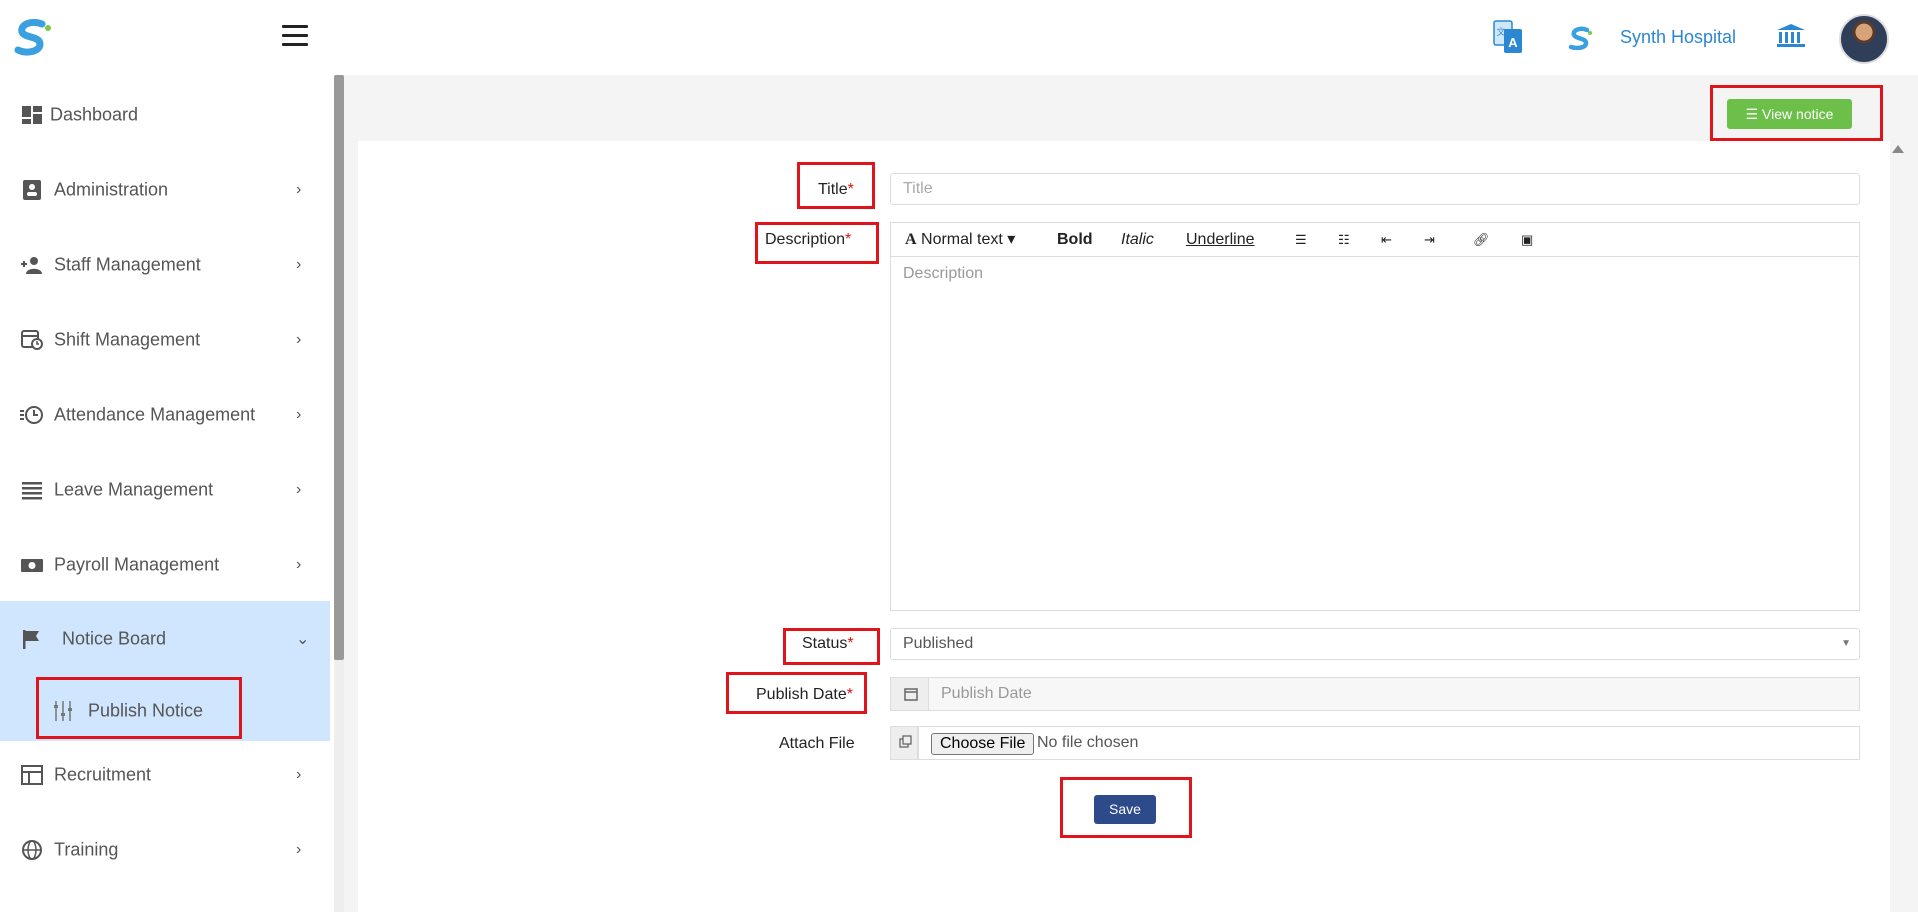  Describe the element at coordinates (1513, 42) in the screenshot. I see `svg-text: A` at that location.